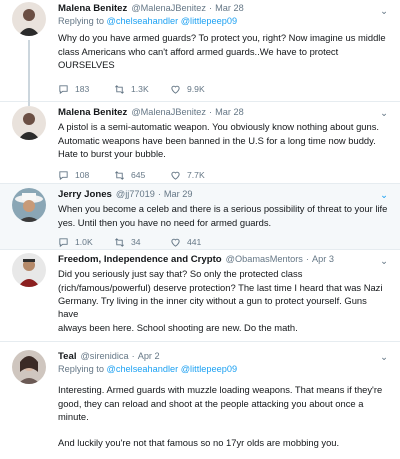  Describe the element at coordinates (82, 175) in the screenshot. I see `reply-count: 108` at that location.